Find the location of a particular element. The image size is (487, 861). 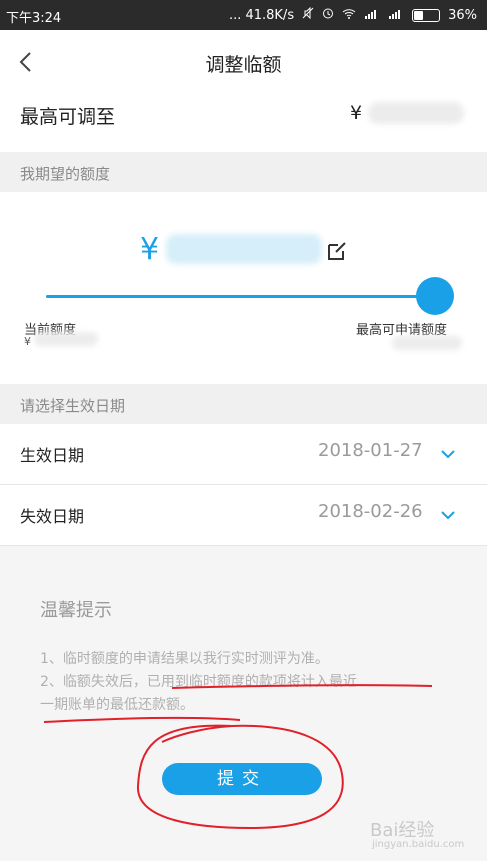

status-icons: ... 41.8K/s 36% is located at coordinates (352, 14).